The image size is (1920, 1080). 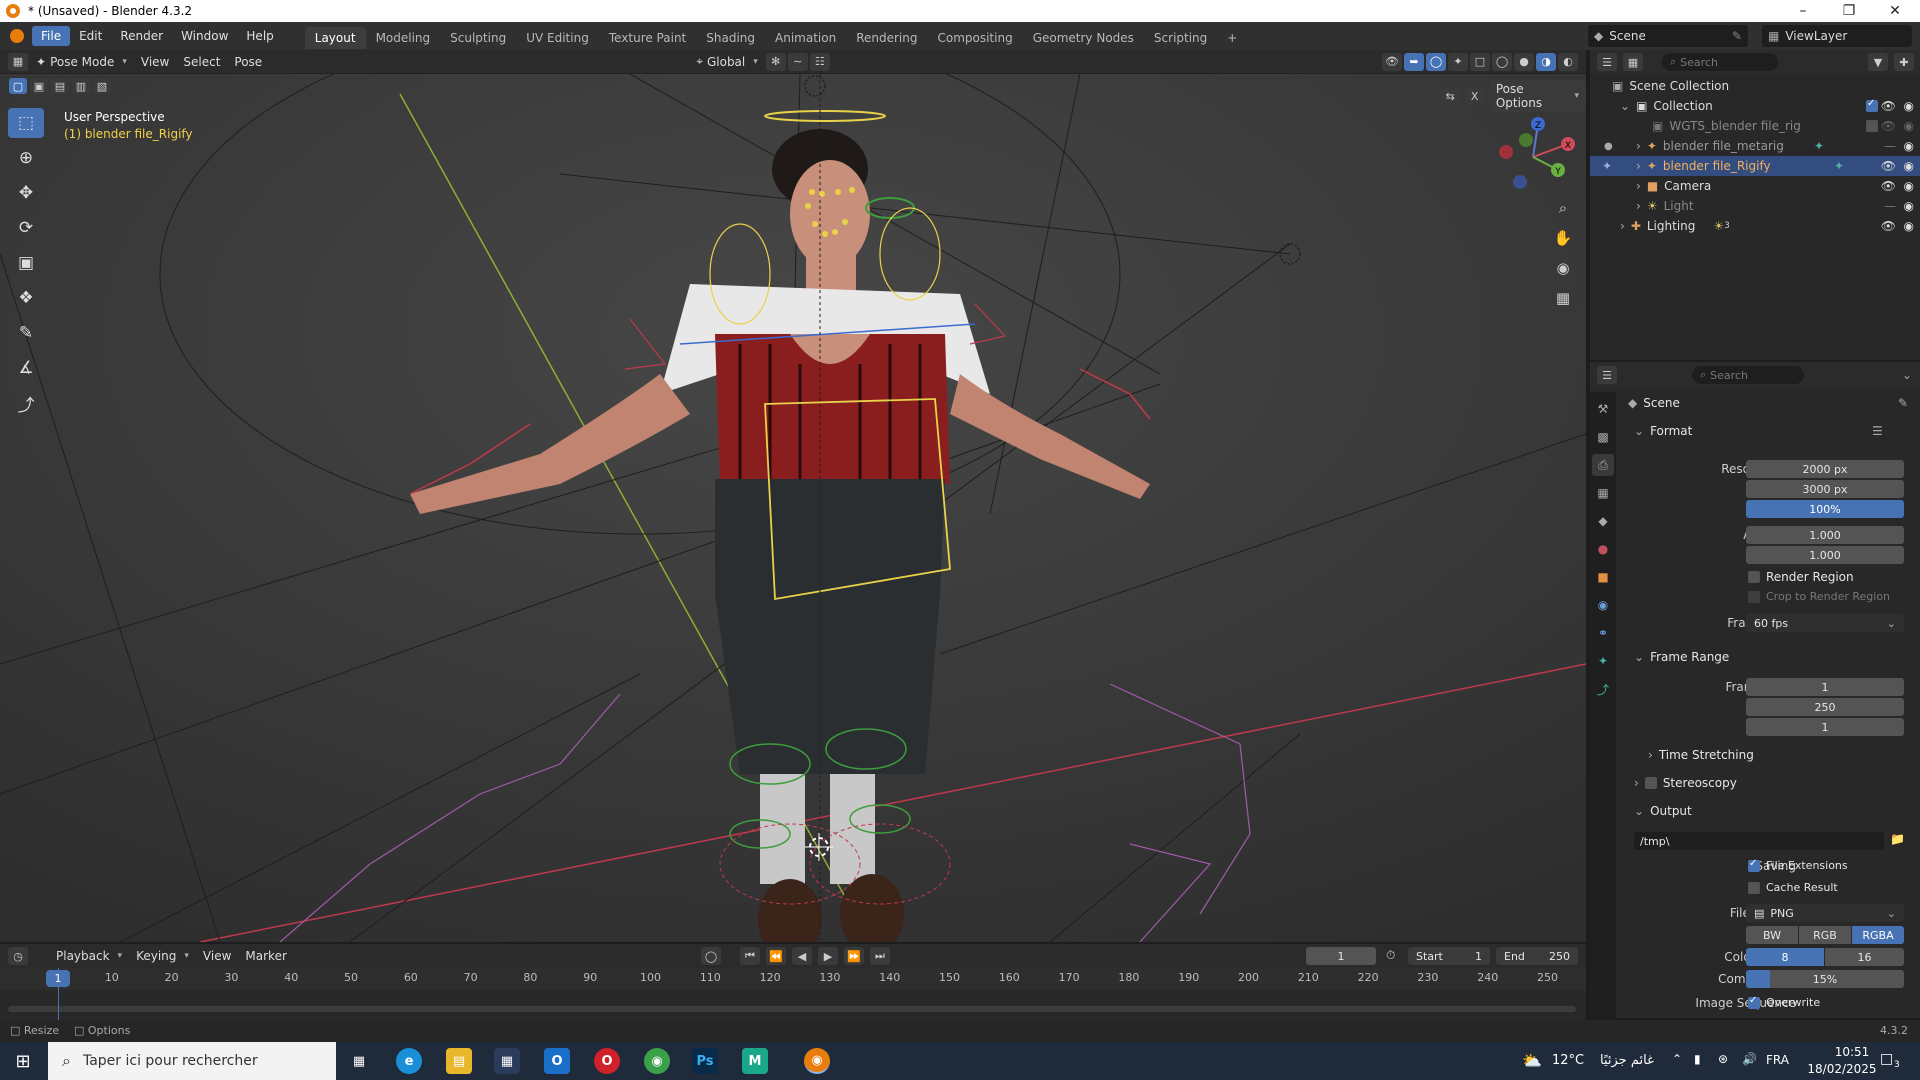 I want to click on view-layer-tab-icon: ▦, so click(x=1603, y=493).